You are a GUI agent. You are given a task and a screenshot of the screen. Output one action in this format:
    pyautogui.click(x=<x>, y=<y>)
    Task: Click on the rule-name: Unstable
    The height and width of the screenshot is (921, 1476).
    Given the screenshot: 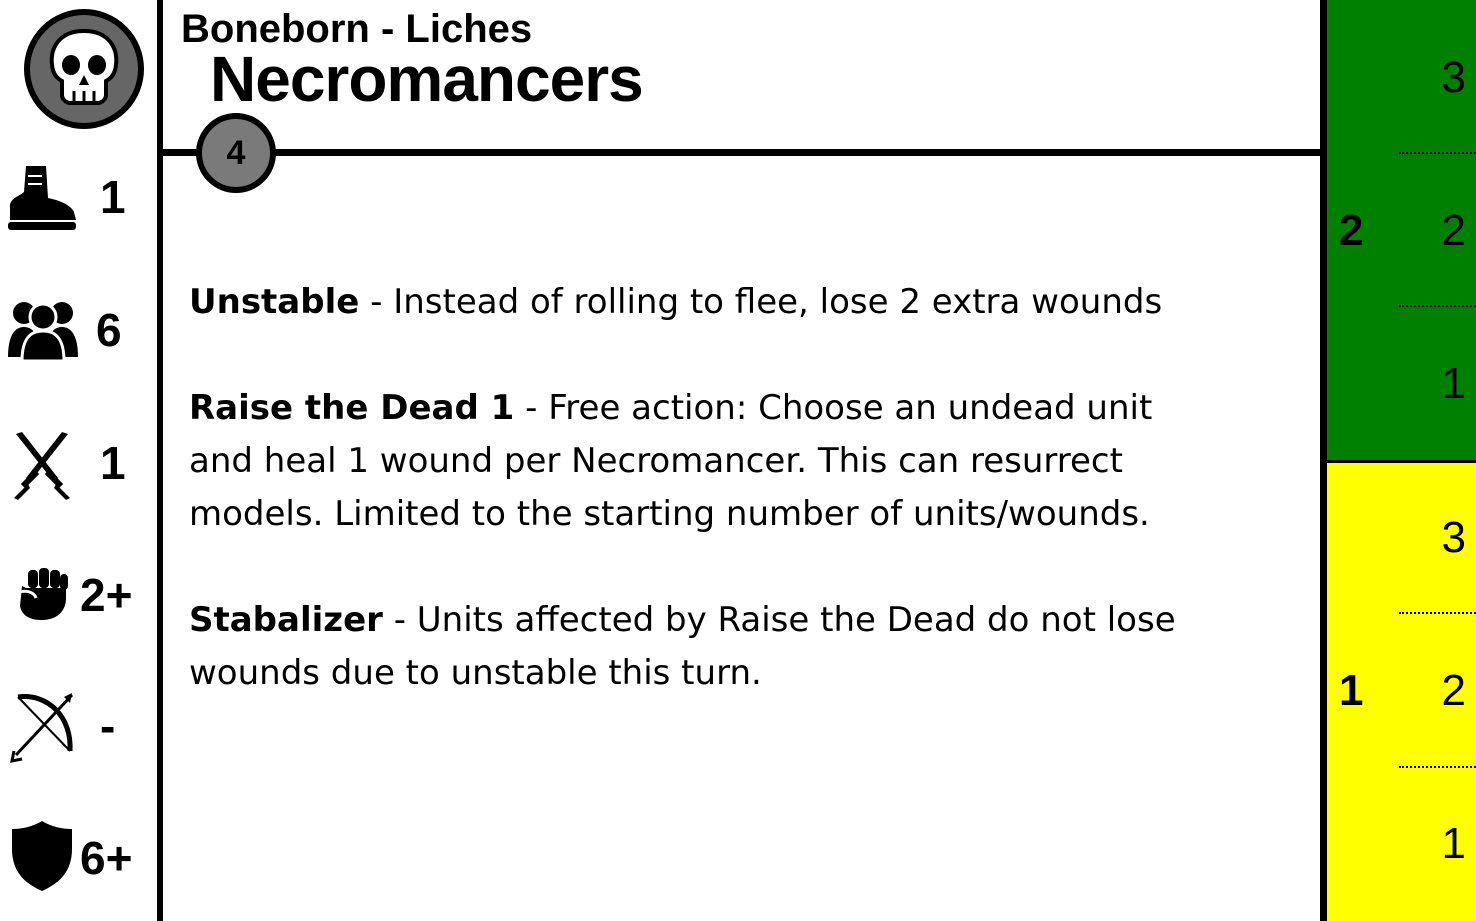 What is the action you would take?
    pyautogui.click(x=274, y=302)
    